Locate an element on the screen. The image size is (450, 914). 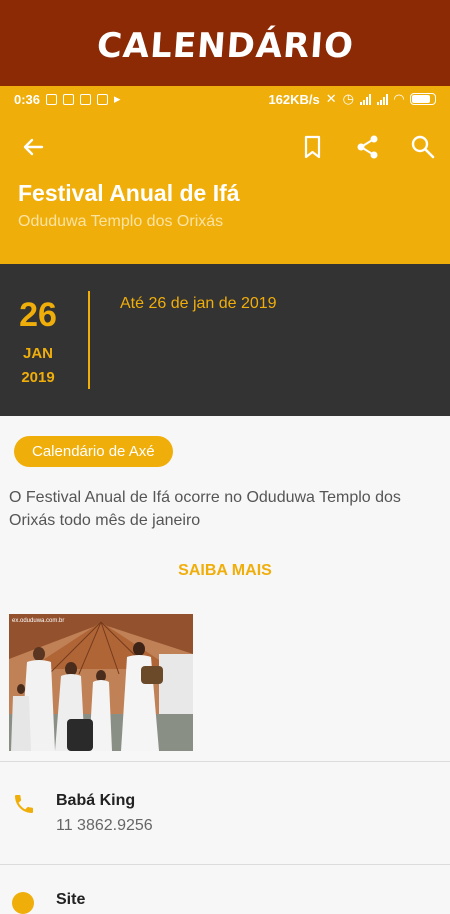
category-chip: Calendário de Axé is located at coordinates (93, 451).